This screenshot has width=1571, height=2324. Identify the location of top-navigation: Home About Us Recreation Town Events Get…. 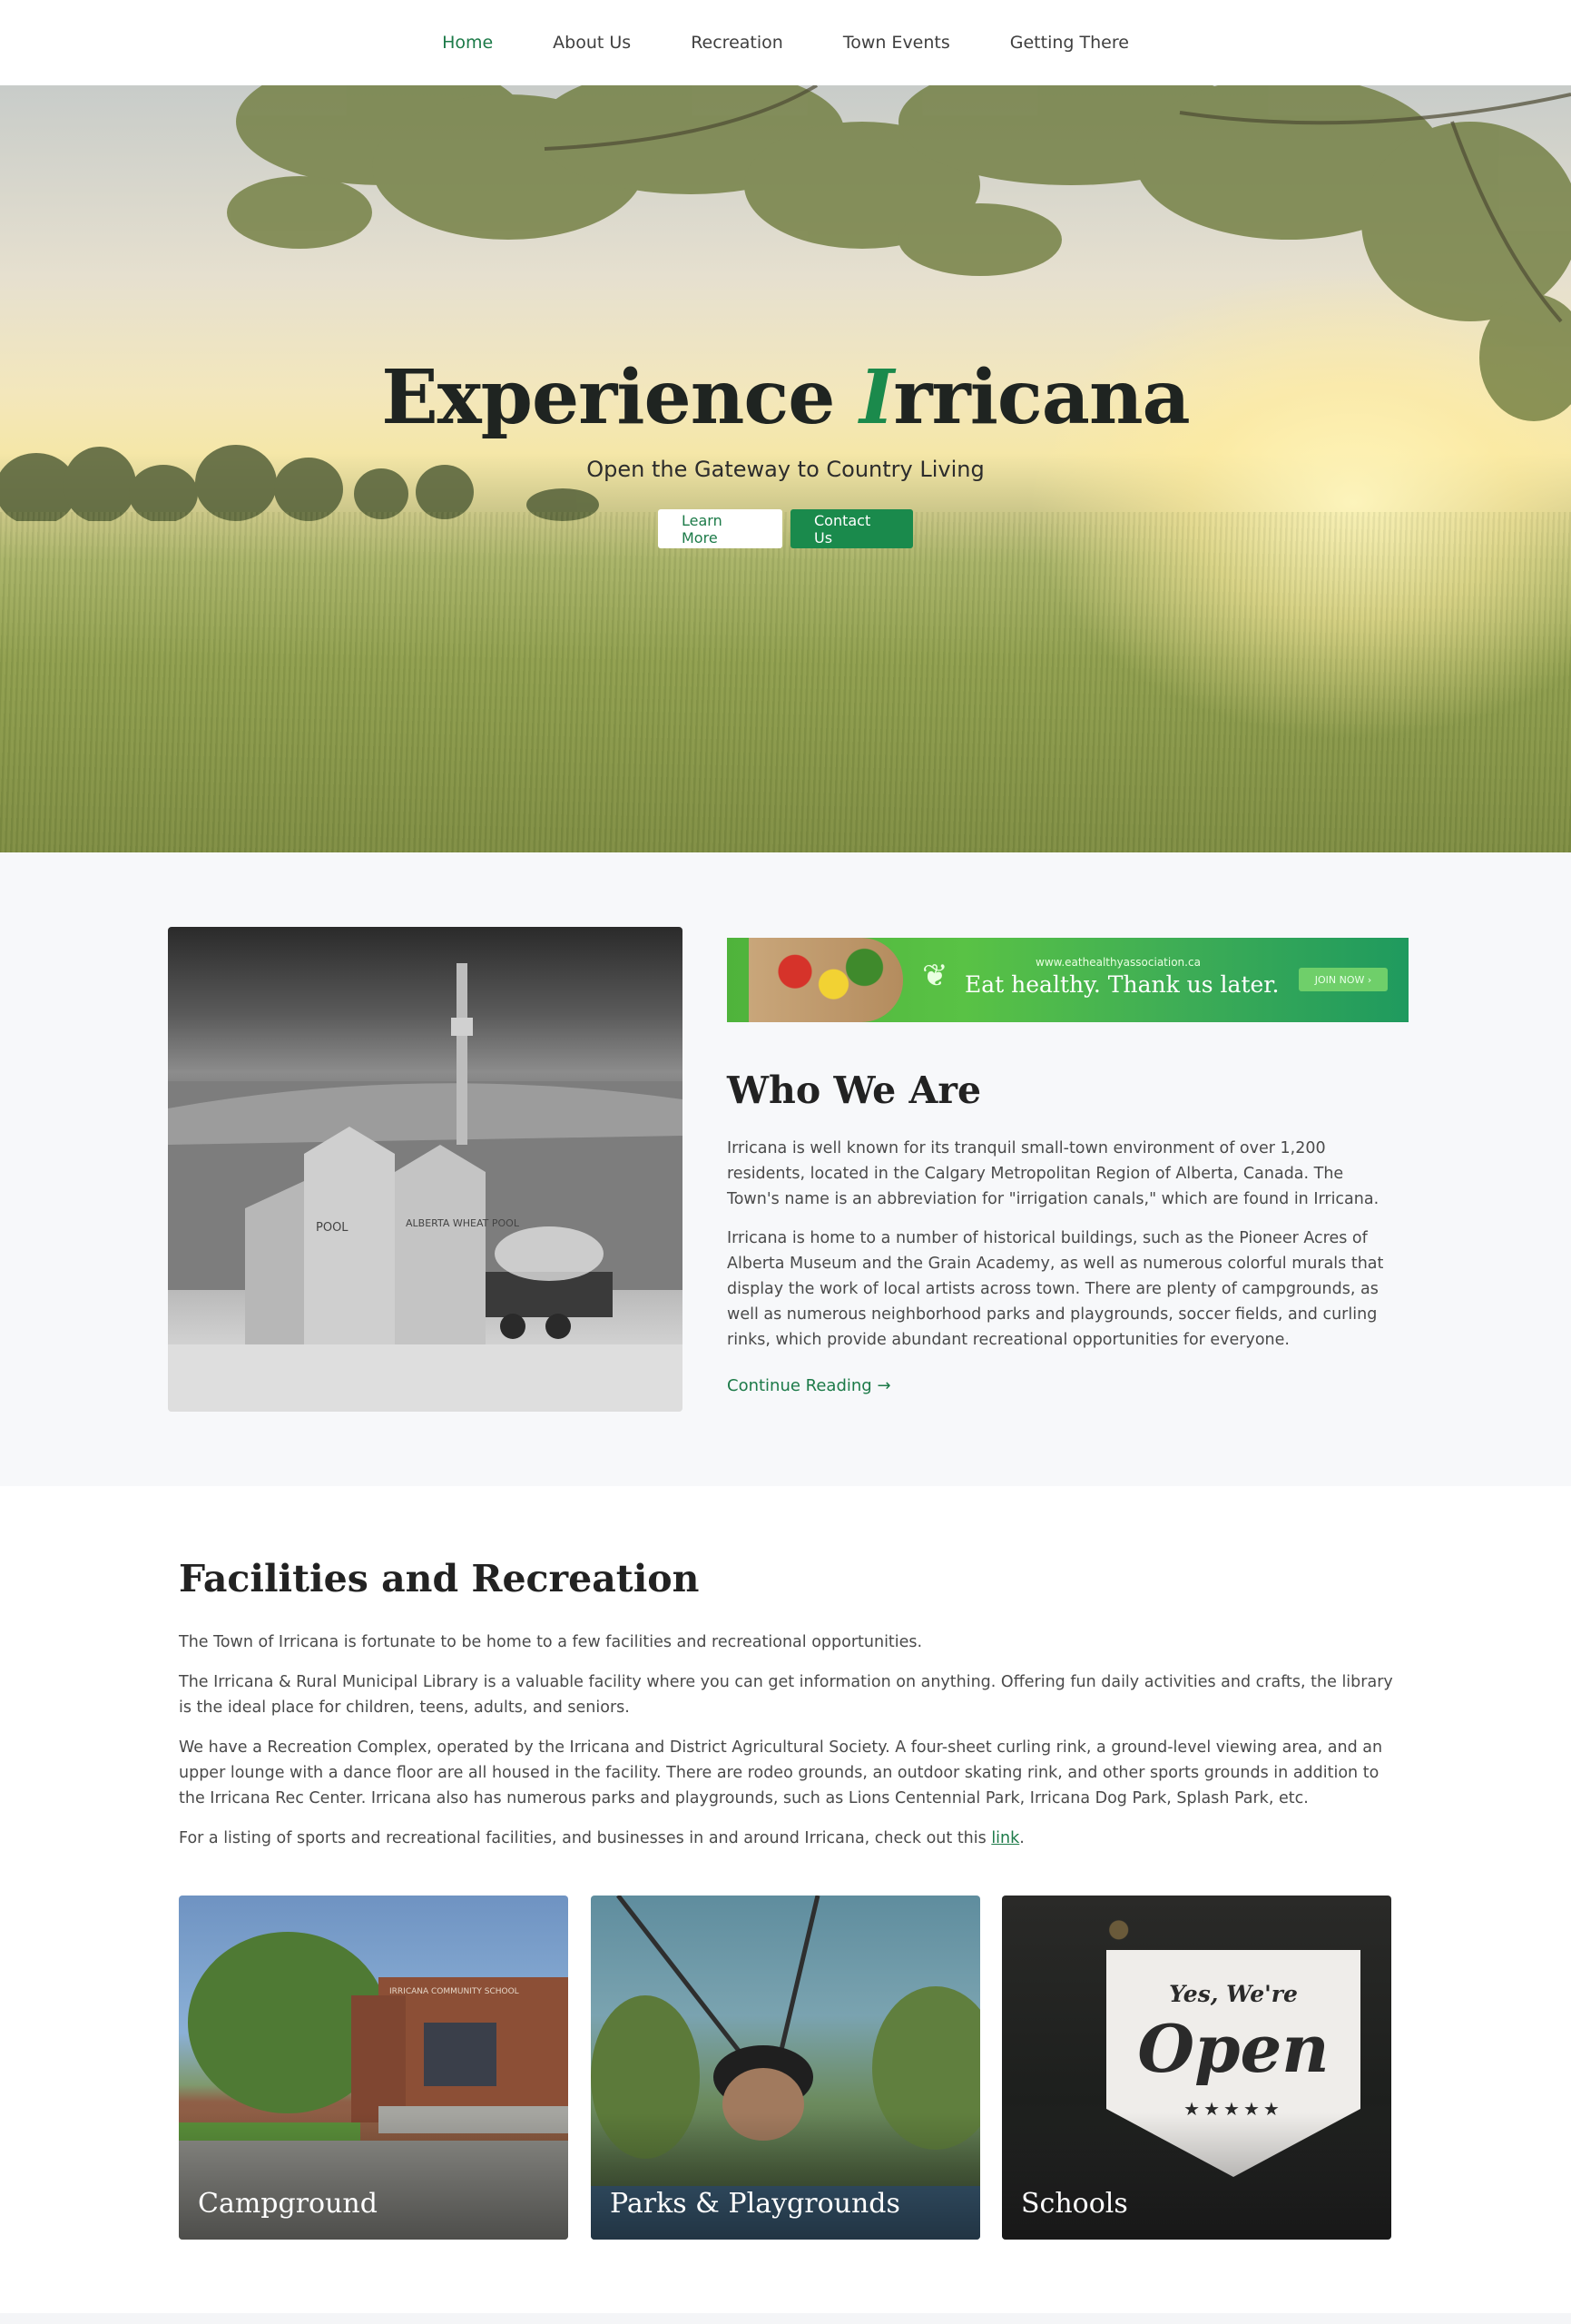
(785, 42).